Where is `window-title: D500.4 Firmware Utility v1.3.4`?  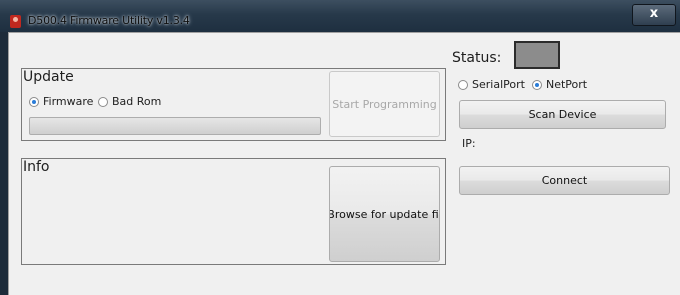 window-title: D500.4 Firmware Utility v1.3.4 is located at coordinates (109, 20).